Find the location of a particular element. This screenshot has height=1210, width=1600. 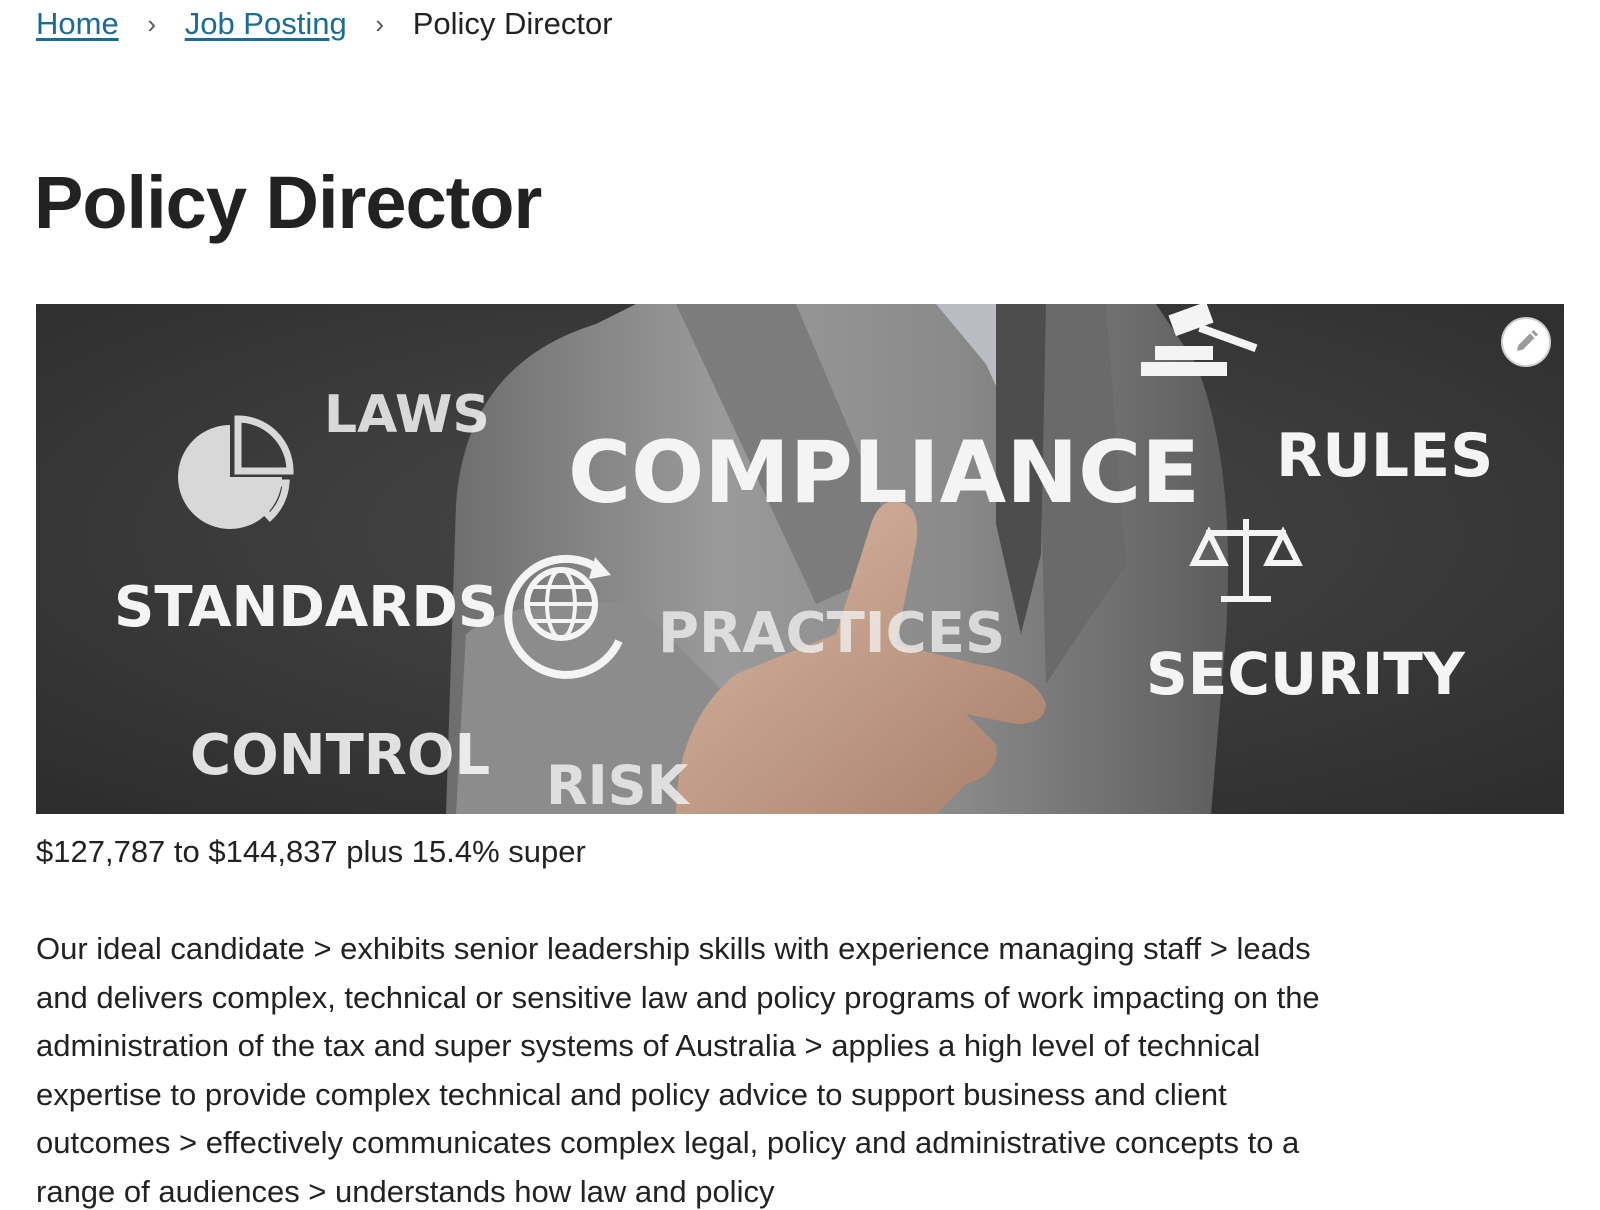

breadcrumb-current: Policy Director is located at coordinates (512, 23).